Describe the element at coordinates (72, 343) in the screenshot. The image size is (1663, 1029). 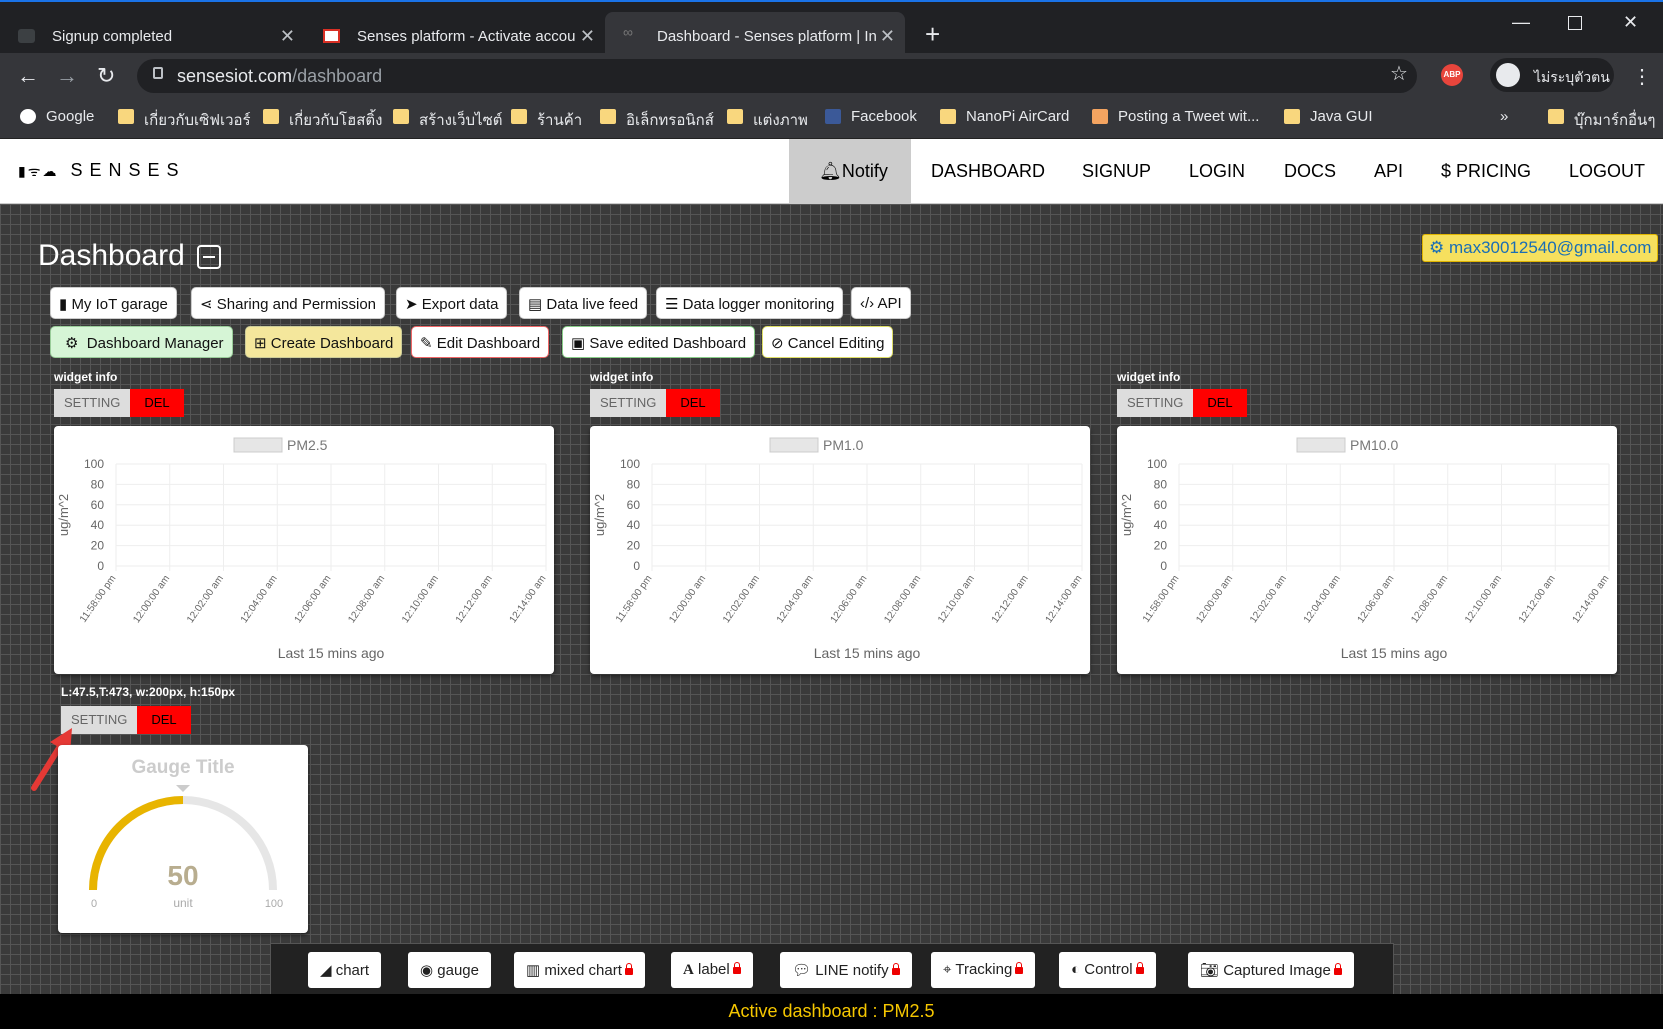
I see `gear-icon: ⚙` at that location.